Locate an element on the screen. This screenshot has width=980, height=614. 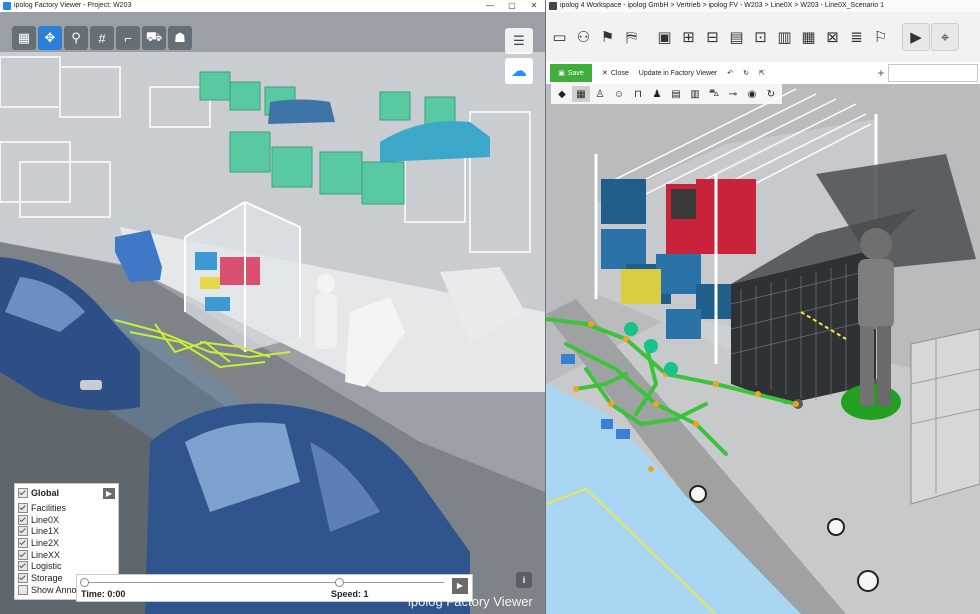
car-icon: ⛍ is located at coordinates (714, 94).